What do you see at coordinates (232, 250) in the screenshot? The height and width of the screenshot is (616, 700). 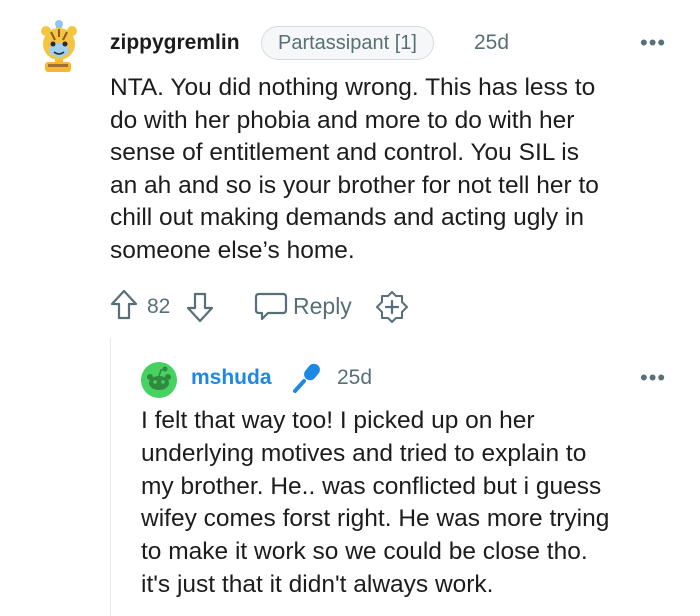 I see `comment-text-line: someone else’s home.` at bounding box center [232, 250].